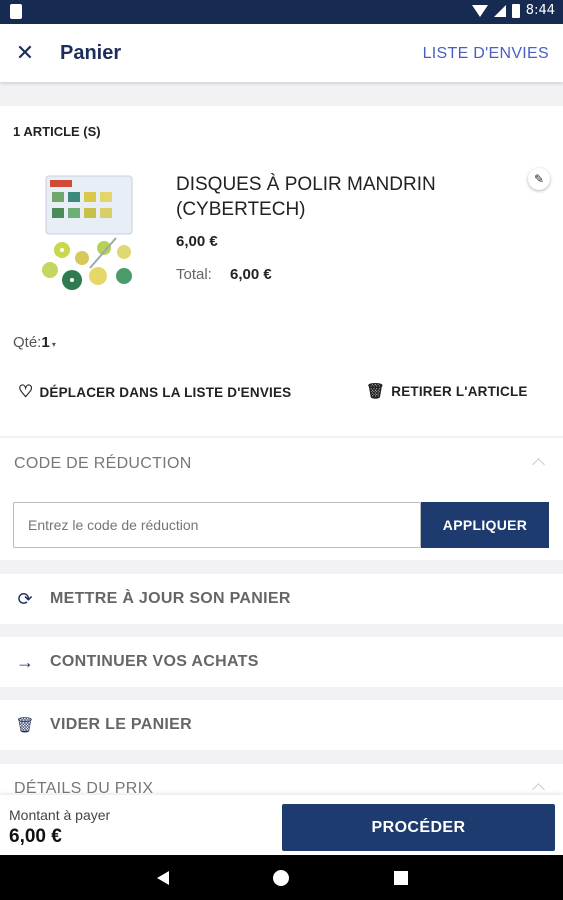 Image resolution: width=563 pixels, height=900 pixels. I want to click on amount-value: 6,00 €, so click(35, 836).